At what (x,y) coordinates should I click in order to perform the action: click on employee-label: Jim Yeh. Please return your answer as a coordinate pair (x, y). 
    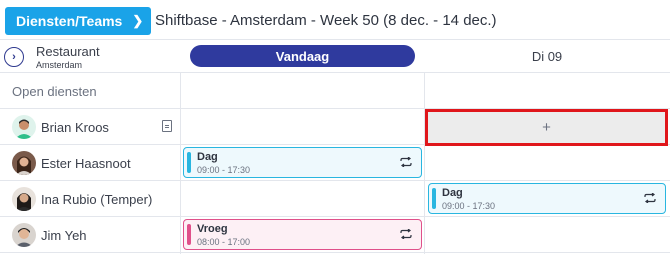
    Looking at the image, I should click on (49, 235).